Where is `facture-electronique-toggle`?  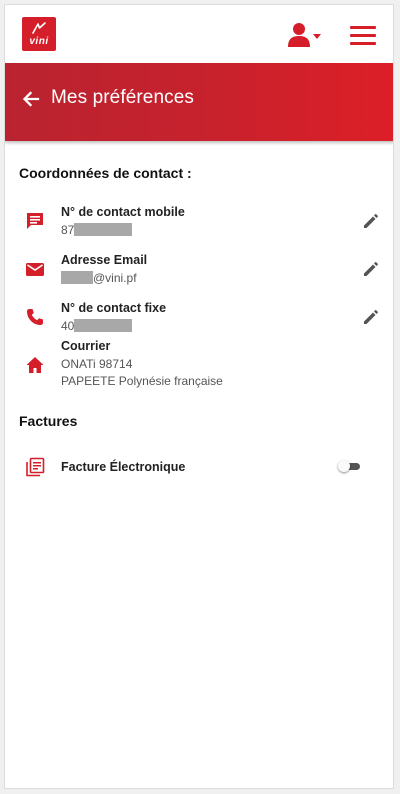 facture-electronique-toggle is located at coordinates (350, 466).